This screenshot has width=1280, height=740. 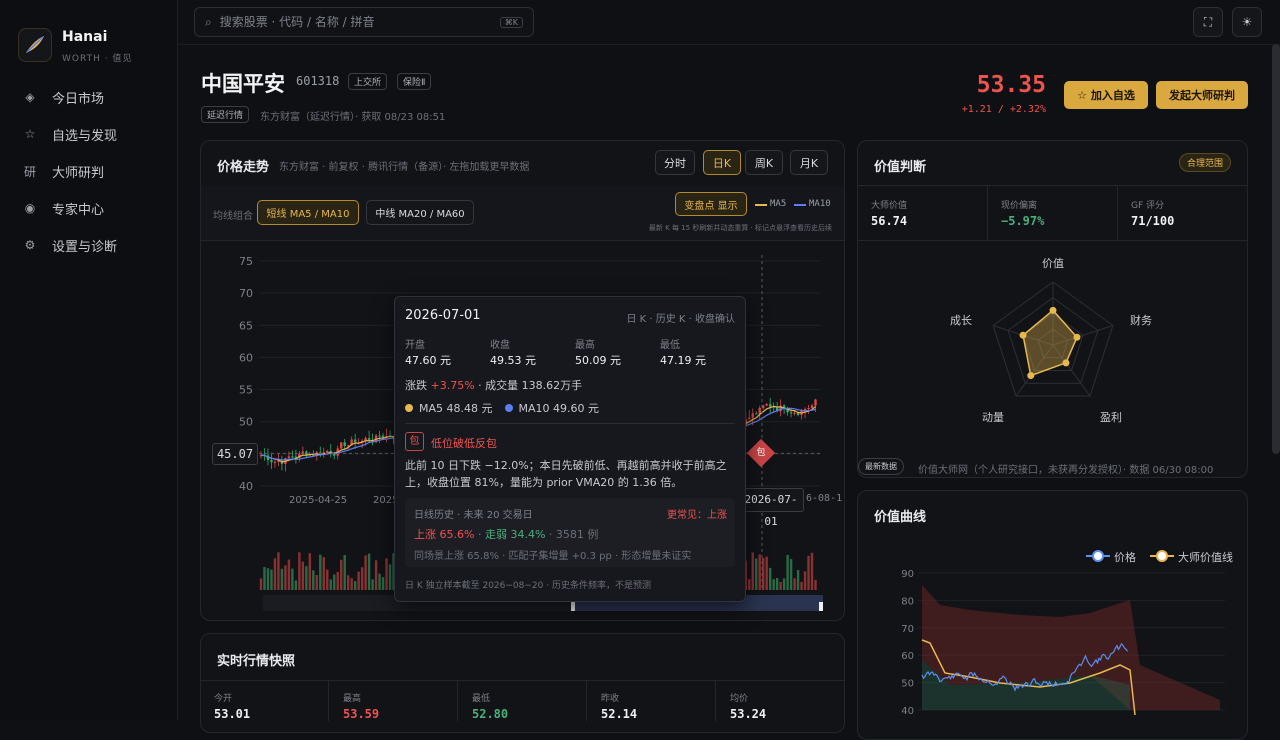 I want to click on vc-legend-label: 大师价值线, so click(x=1205, y=557).